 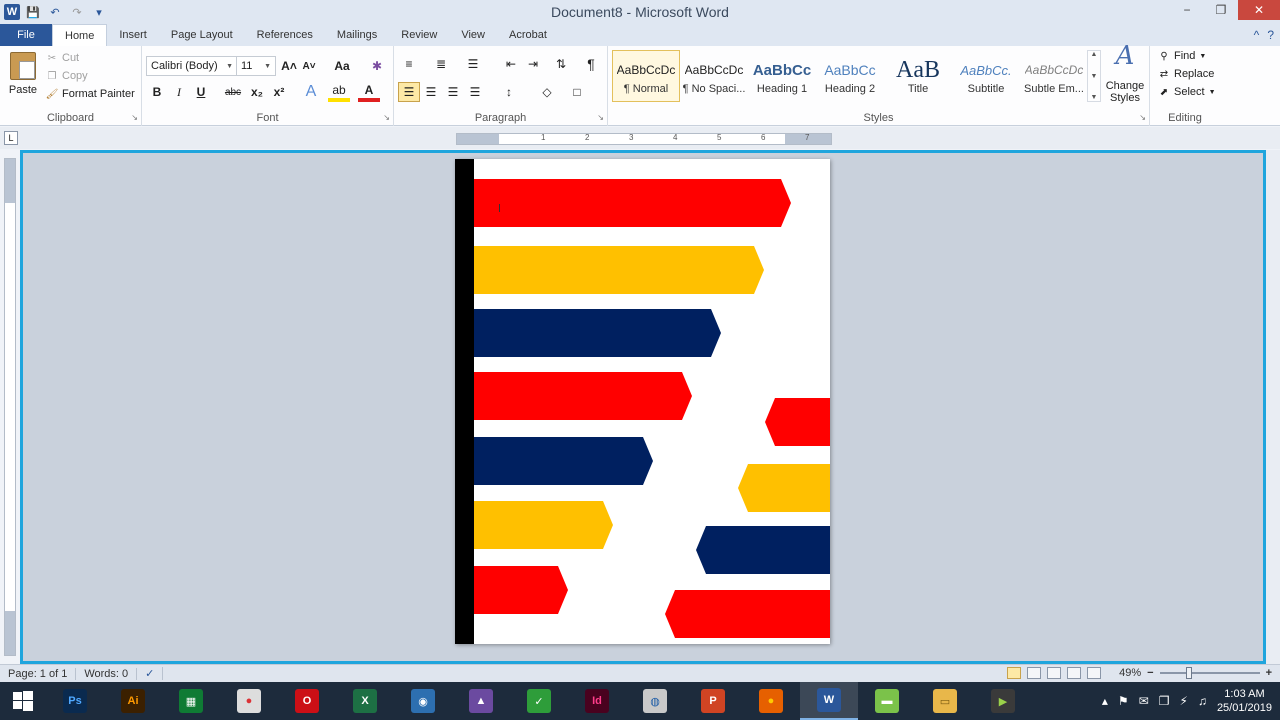 What do you see at coordinates (945, 701) in the screenshot?
I see `taskbar-app-explorer: ▭` at bounding box center [945, 701].